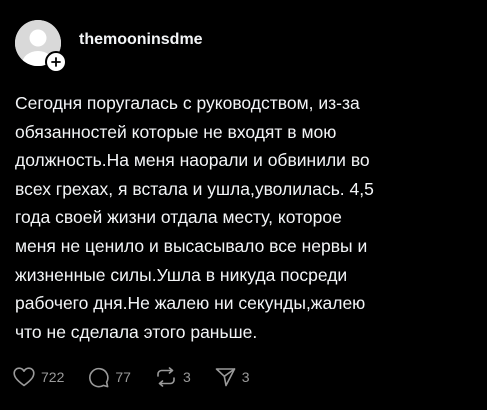  Describe the element at coordinates (24, 377) in the screenshot. I see `heart-icon` at that location.